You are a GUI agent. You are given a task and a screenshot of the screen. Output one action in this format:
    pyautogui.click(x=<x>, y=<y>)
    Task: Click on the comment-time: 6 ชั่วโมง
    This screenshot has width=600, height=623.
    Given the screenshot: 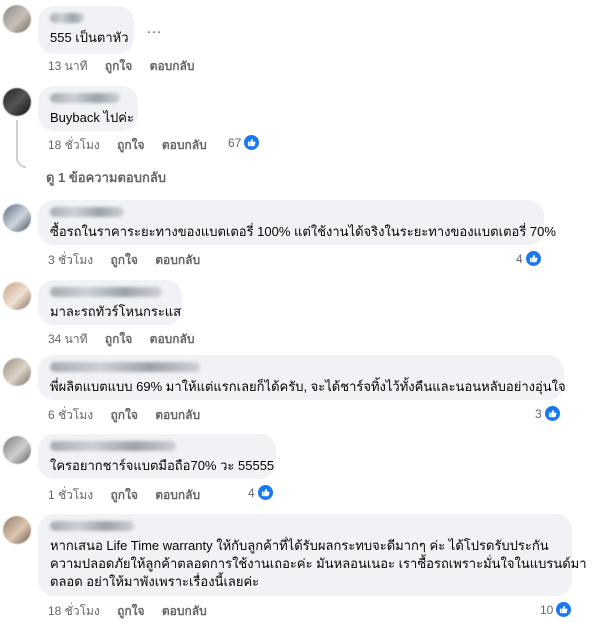 What is the action you would take?
    pyautogui.click(x=70, y=415)
    